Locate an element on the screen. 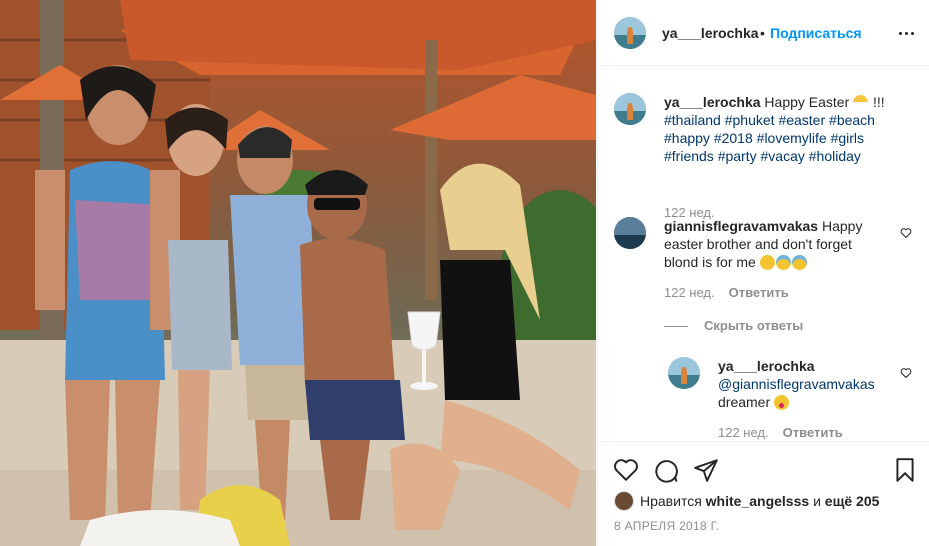 The image size is (929, 546). likes-middle: и is located at coordinates (817, 501).